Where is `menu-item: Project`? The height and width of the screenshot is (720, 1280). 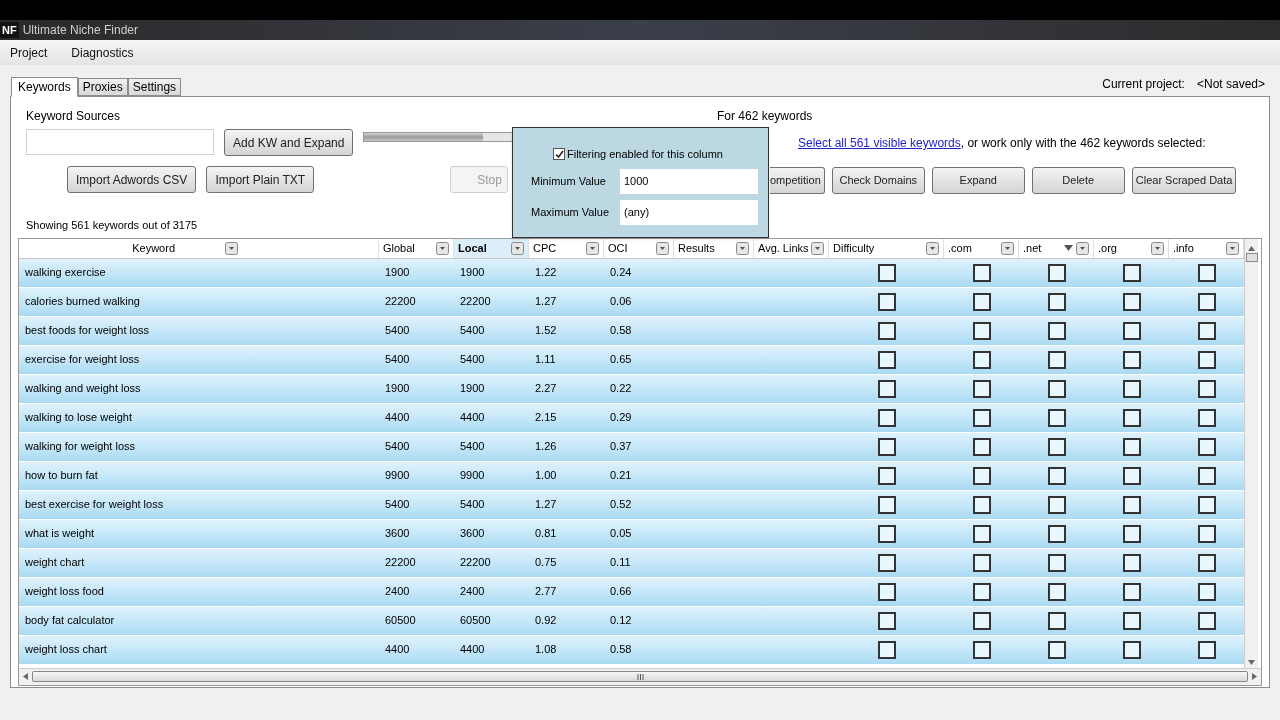
menu-item: Project is located at coordinates (29, 52).